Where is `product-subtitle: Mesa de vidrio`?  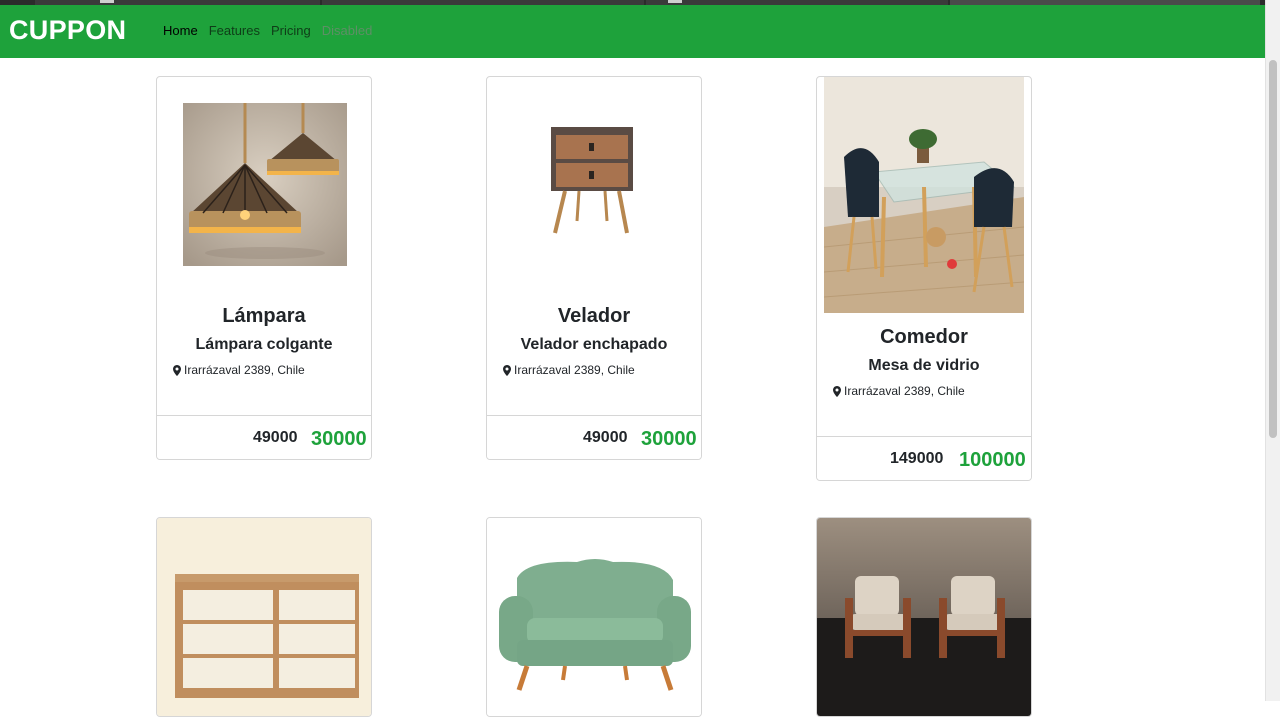
product-subtitle: Mesa de vidrio is located at coordinates (924, 365).